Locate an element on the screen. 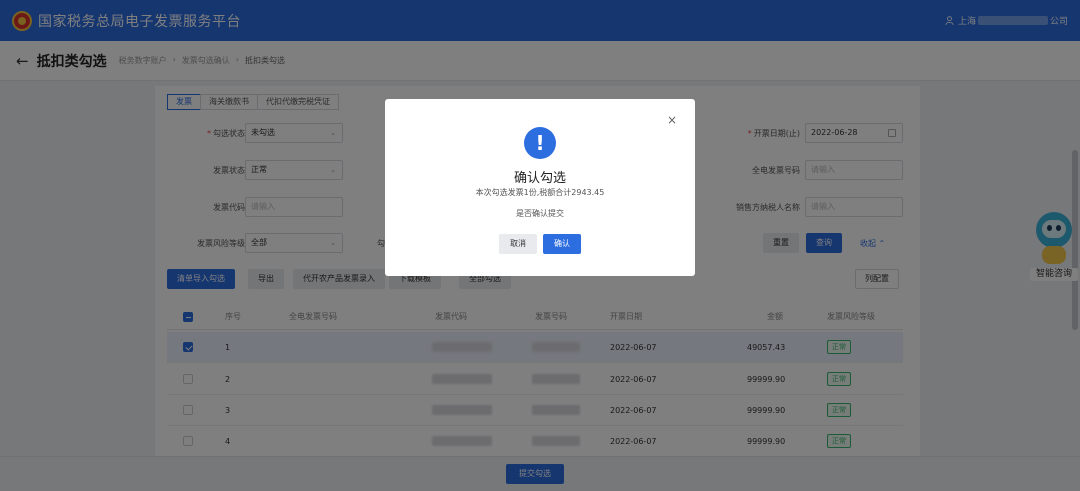 The width and height of the screenshot is (1080, 491). close-icon: × is located at coordinates (672, 120).